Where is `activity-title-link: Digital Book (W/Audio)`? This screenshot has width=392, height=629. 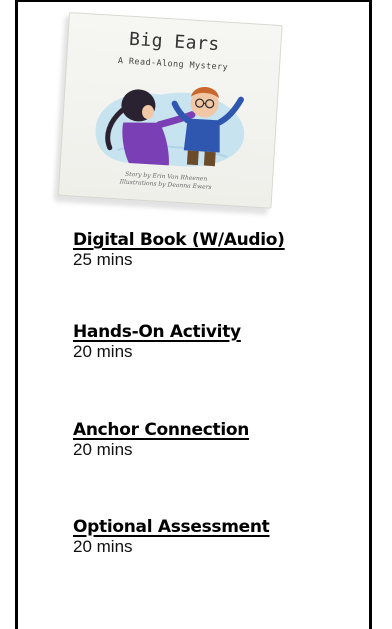
activity-title-link: Digital Book (W/Audio) is located at coordinates (179, 240).